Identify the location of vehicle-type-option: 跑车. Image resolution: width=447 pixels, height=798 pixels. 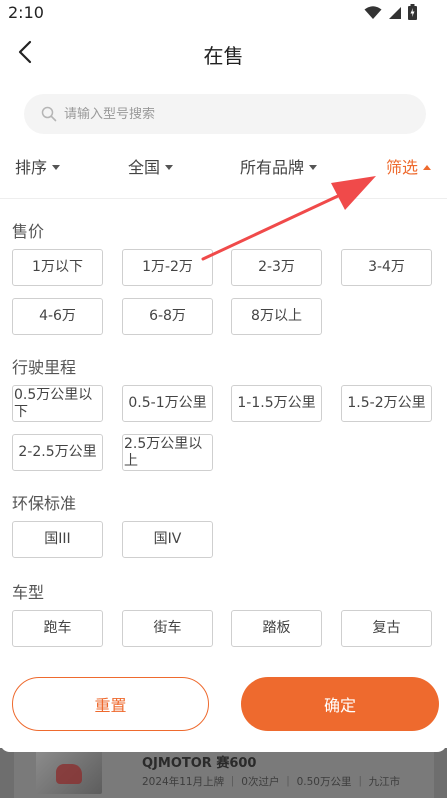
(57, 628).